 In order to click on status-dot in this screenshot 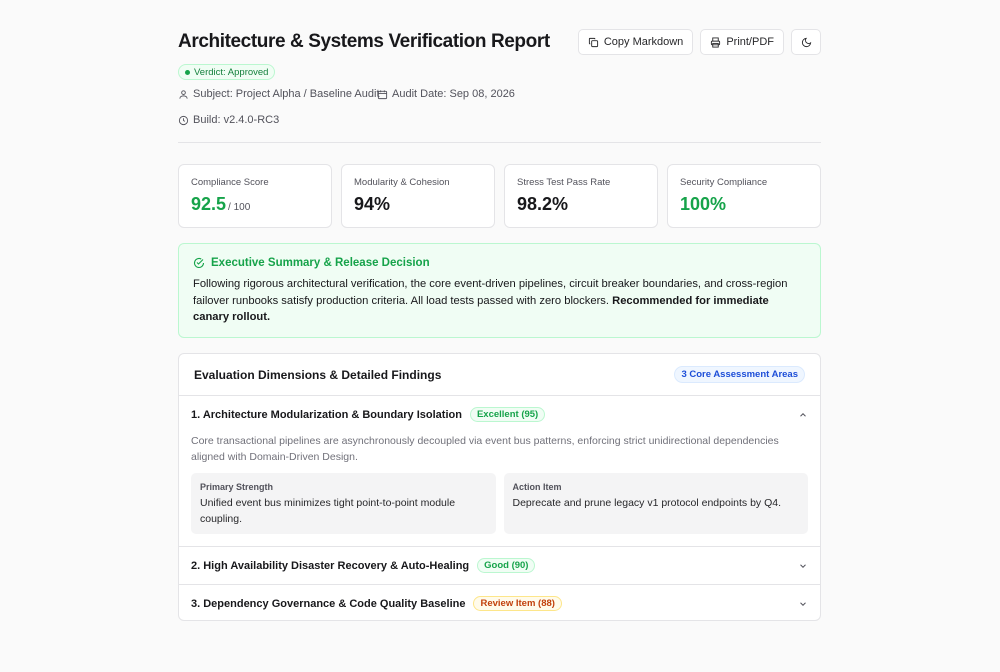, I will do `click(187, 72)`.